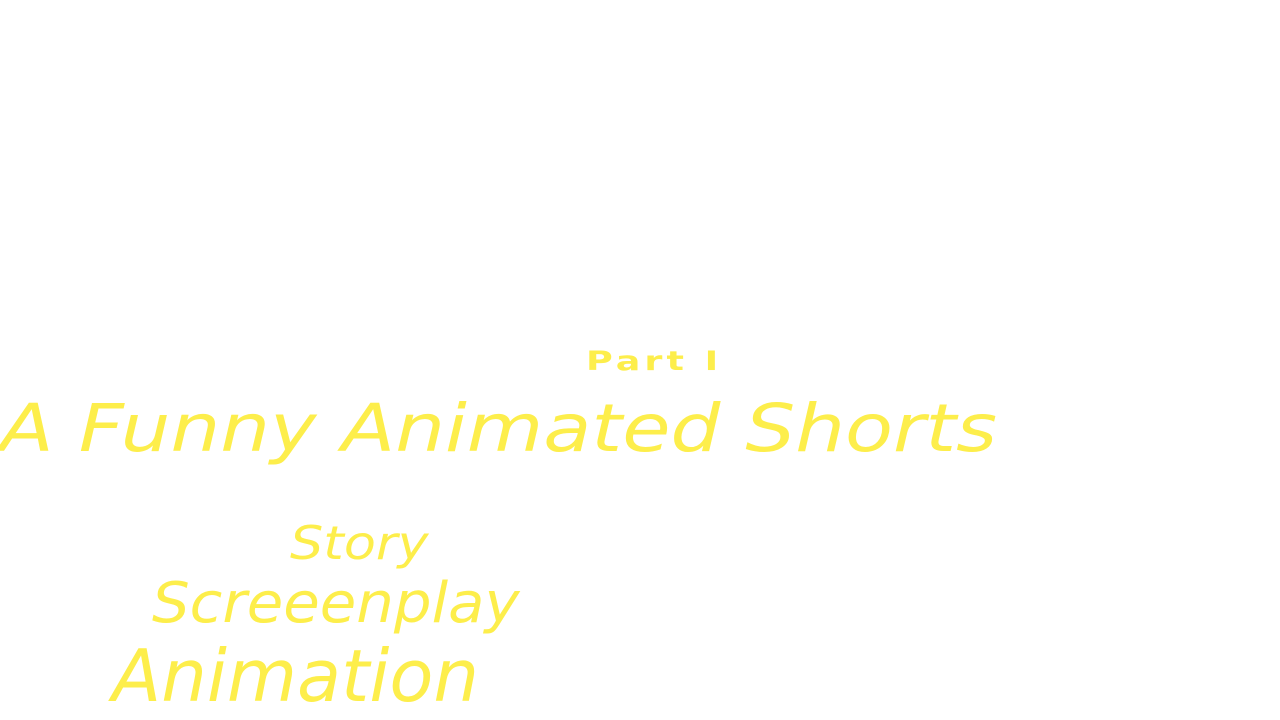 This screenshot has height=720, width=1280. What do you see at coordinates (654, 361) in the screenshot?
I see `part-label: Part I` at bounding box center [654, 361].